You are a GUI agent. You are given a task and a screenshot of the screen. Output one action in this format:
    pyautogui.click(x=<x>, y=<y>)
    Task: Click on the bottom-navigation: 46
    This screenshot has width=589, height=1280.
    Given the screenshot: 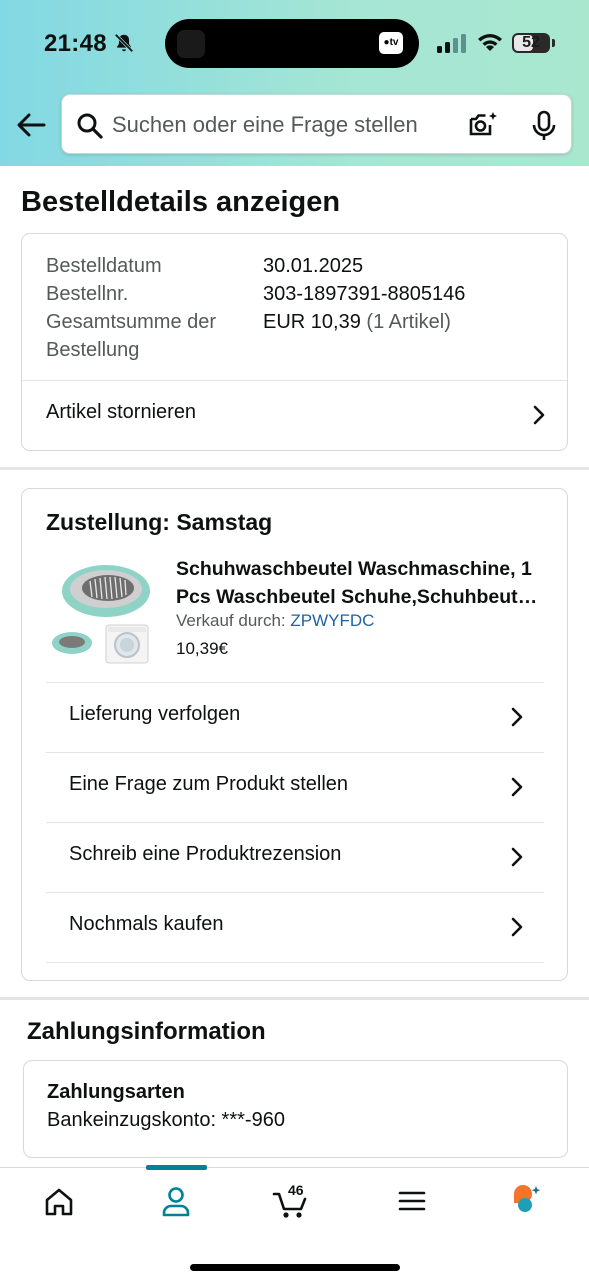 What is the action you would take?
    pyautogui.click(x=294, y=1222)
    